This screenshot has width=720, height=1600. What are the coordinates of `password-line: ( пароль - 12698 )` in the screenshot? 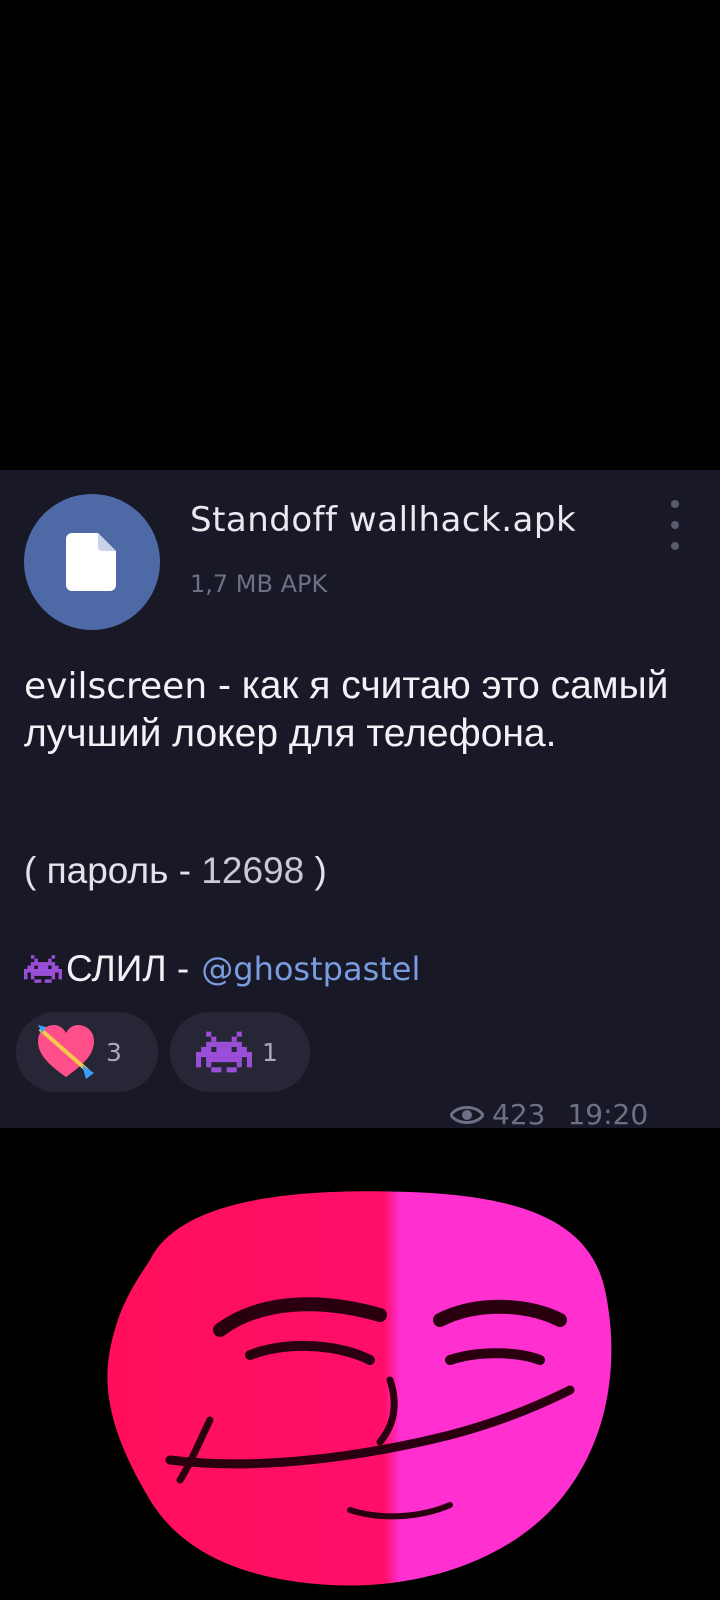 It's located at (175, 871).